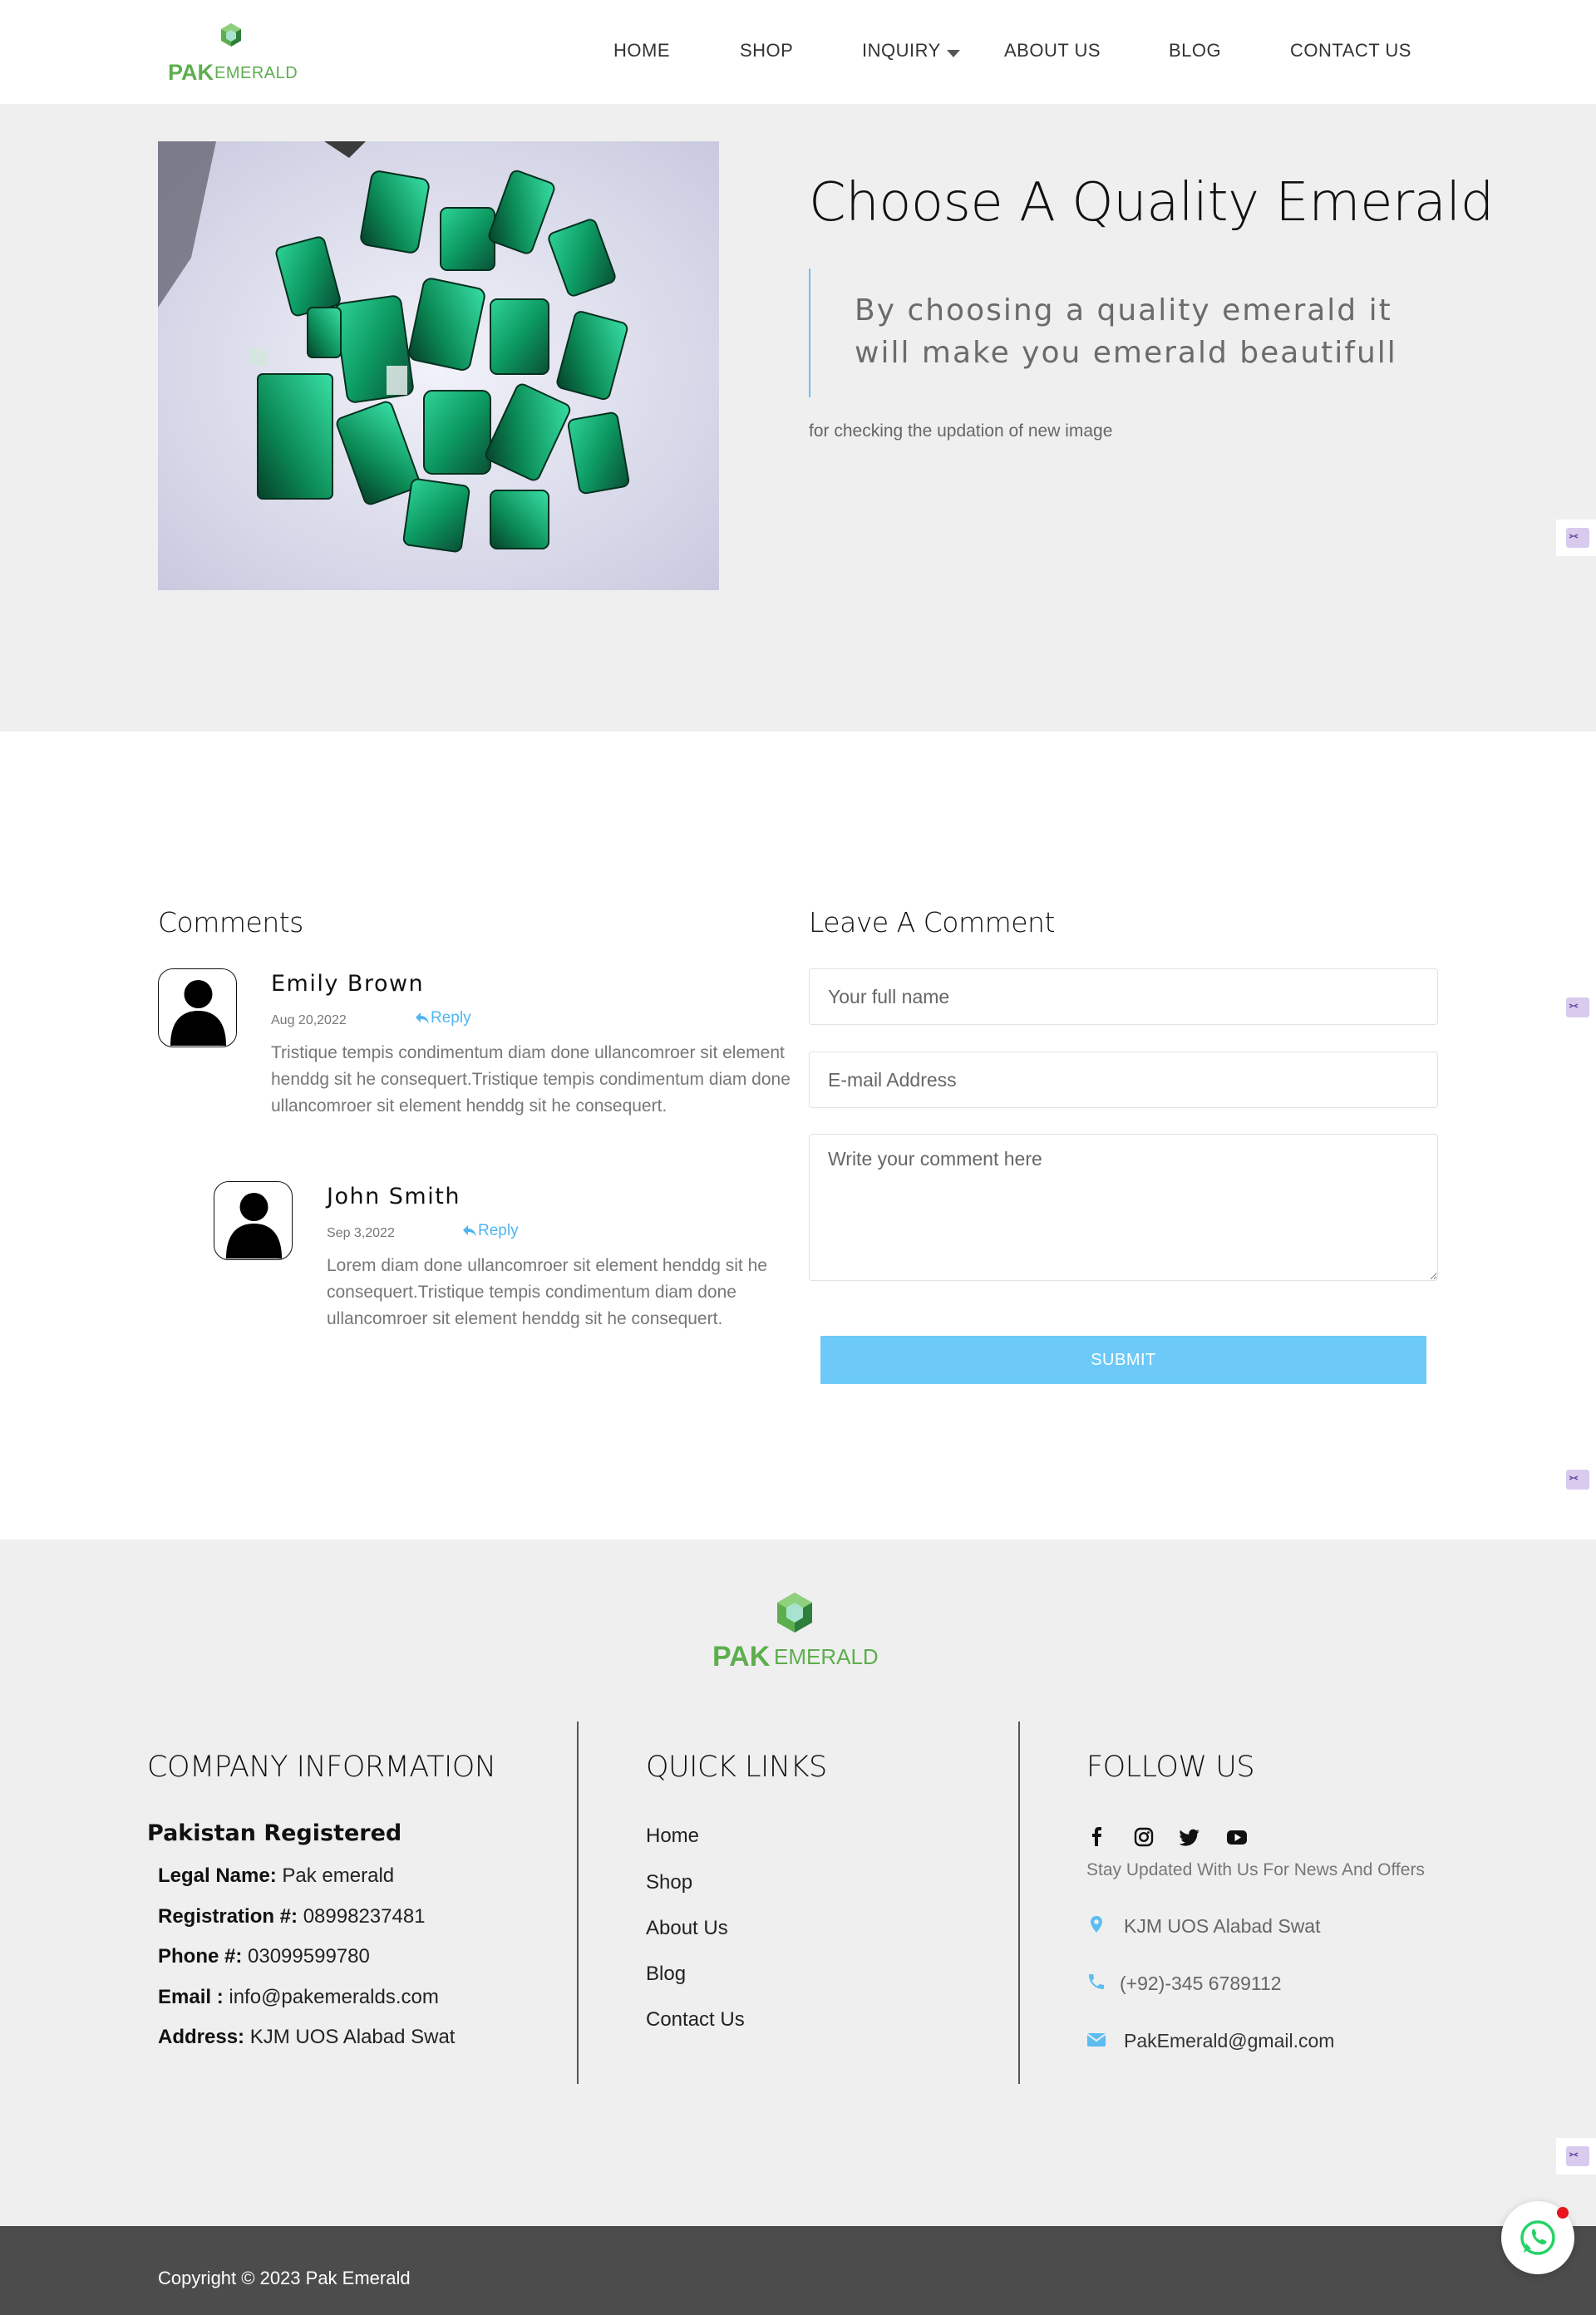 This screenshot has width=1596, height=2315. What do you see at coordinates (961, 431) in the screenshot?
I see `hero-subtitle: for checking the updation of new image` at bounding box center [961, 431].